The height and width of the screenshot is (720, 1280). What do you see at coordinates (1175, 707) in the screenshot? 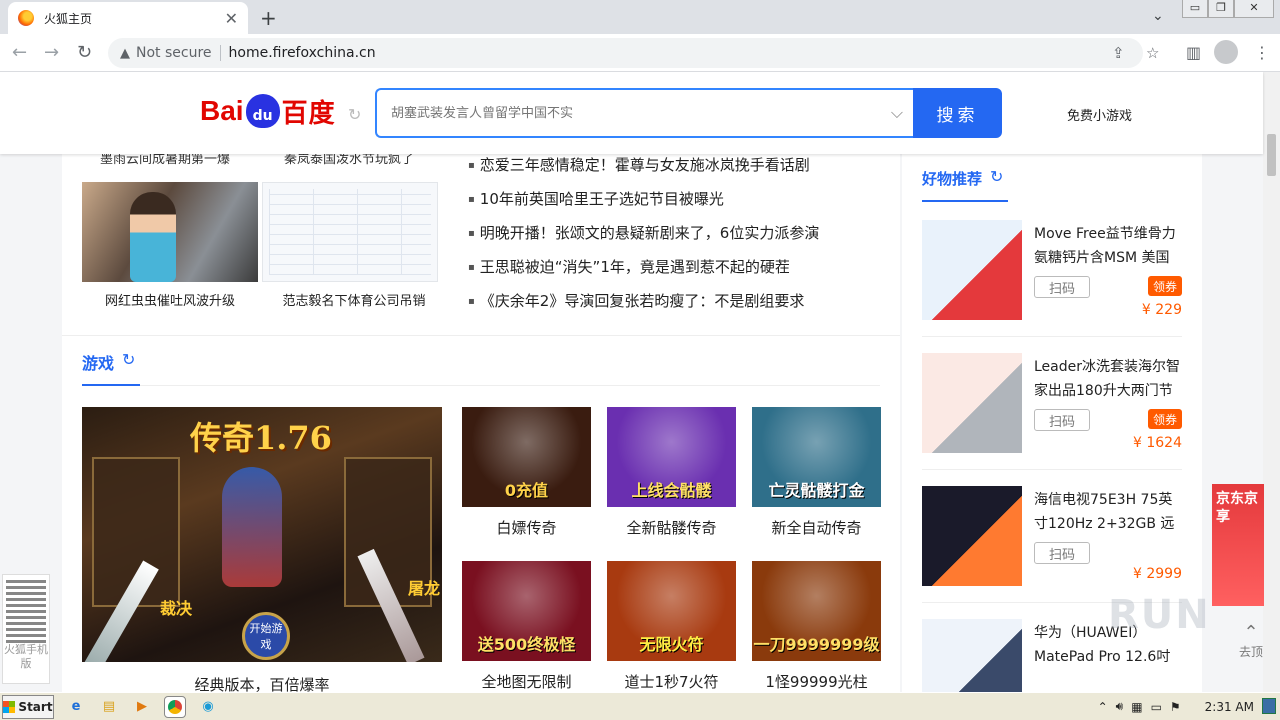
I see `action-center-flag-icon: ⚑` at bounding box center [1175, 707].